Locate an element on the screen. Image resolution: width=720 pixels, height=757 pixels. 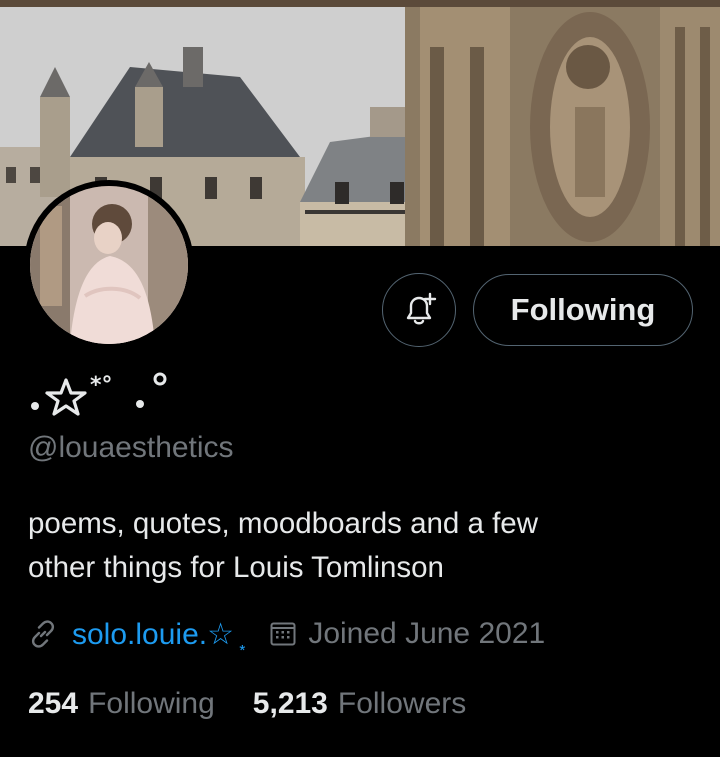
handle: @louaesthetics is located at coordinates (131, 447).